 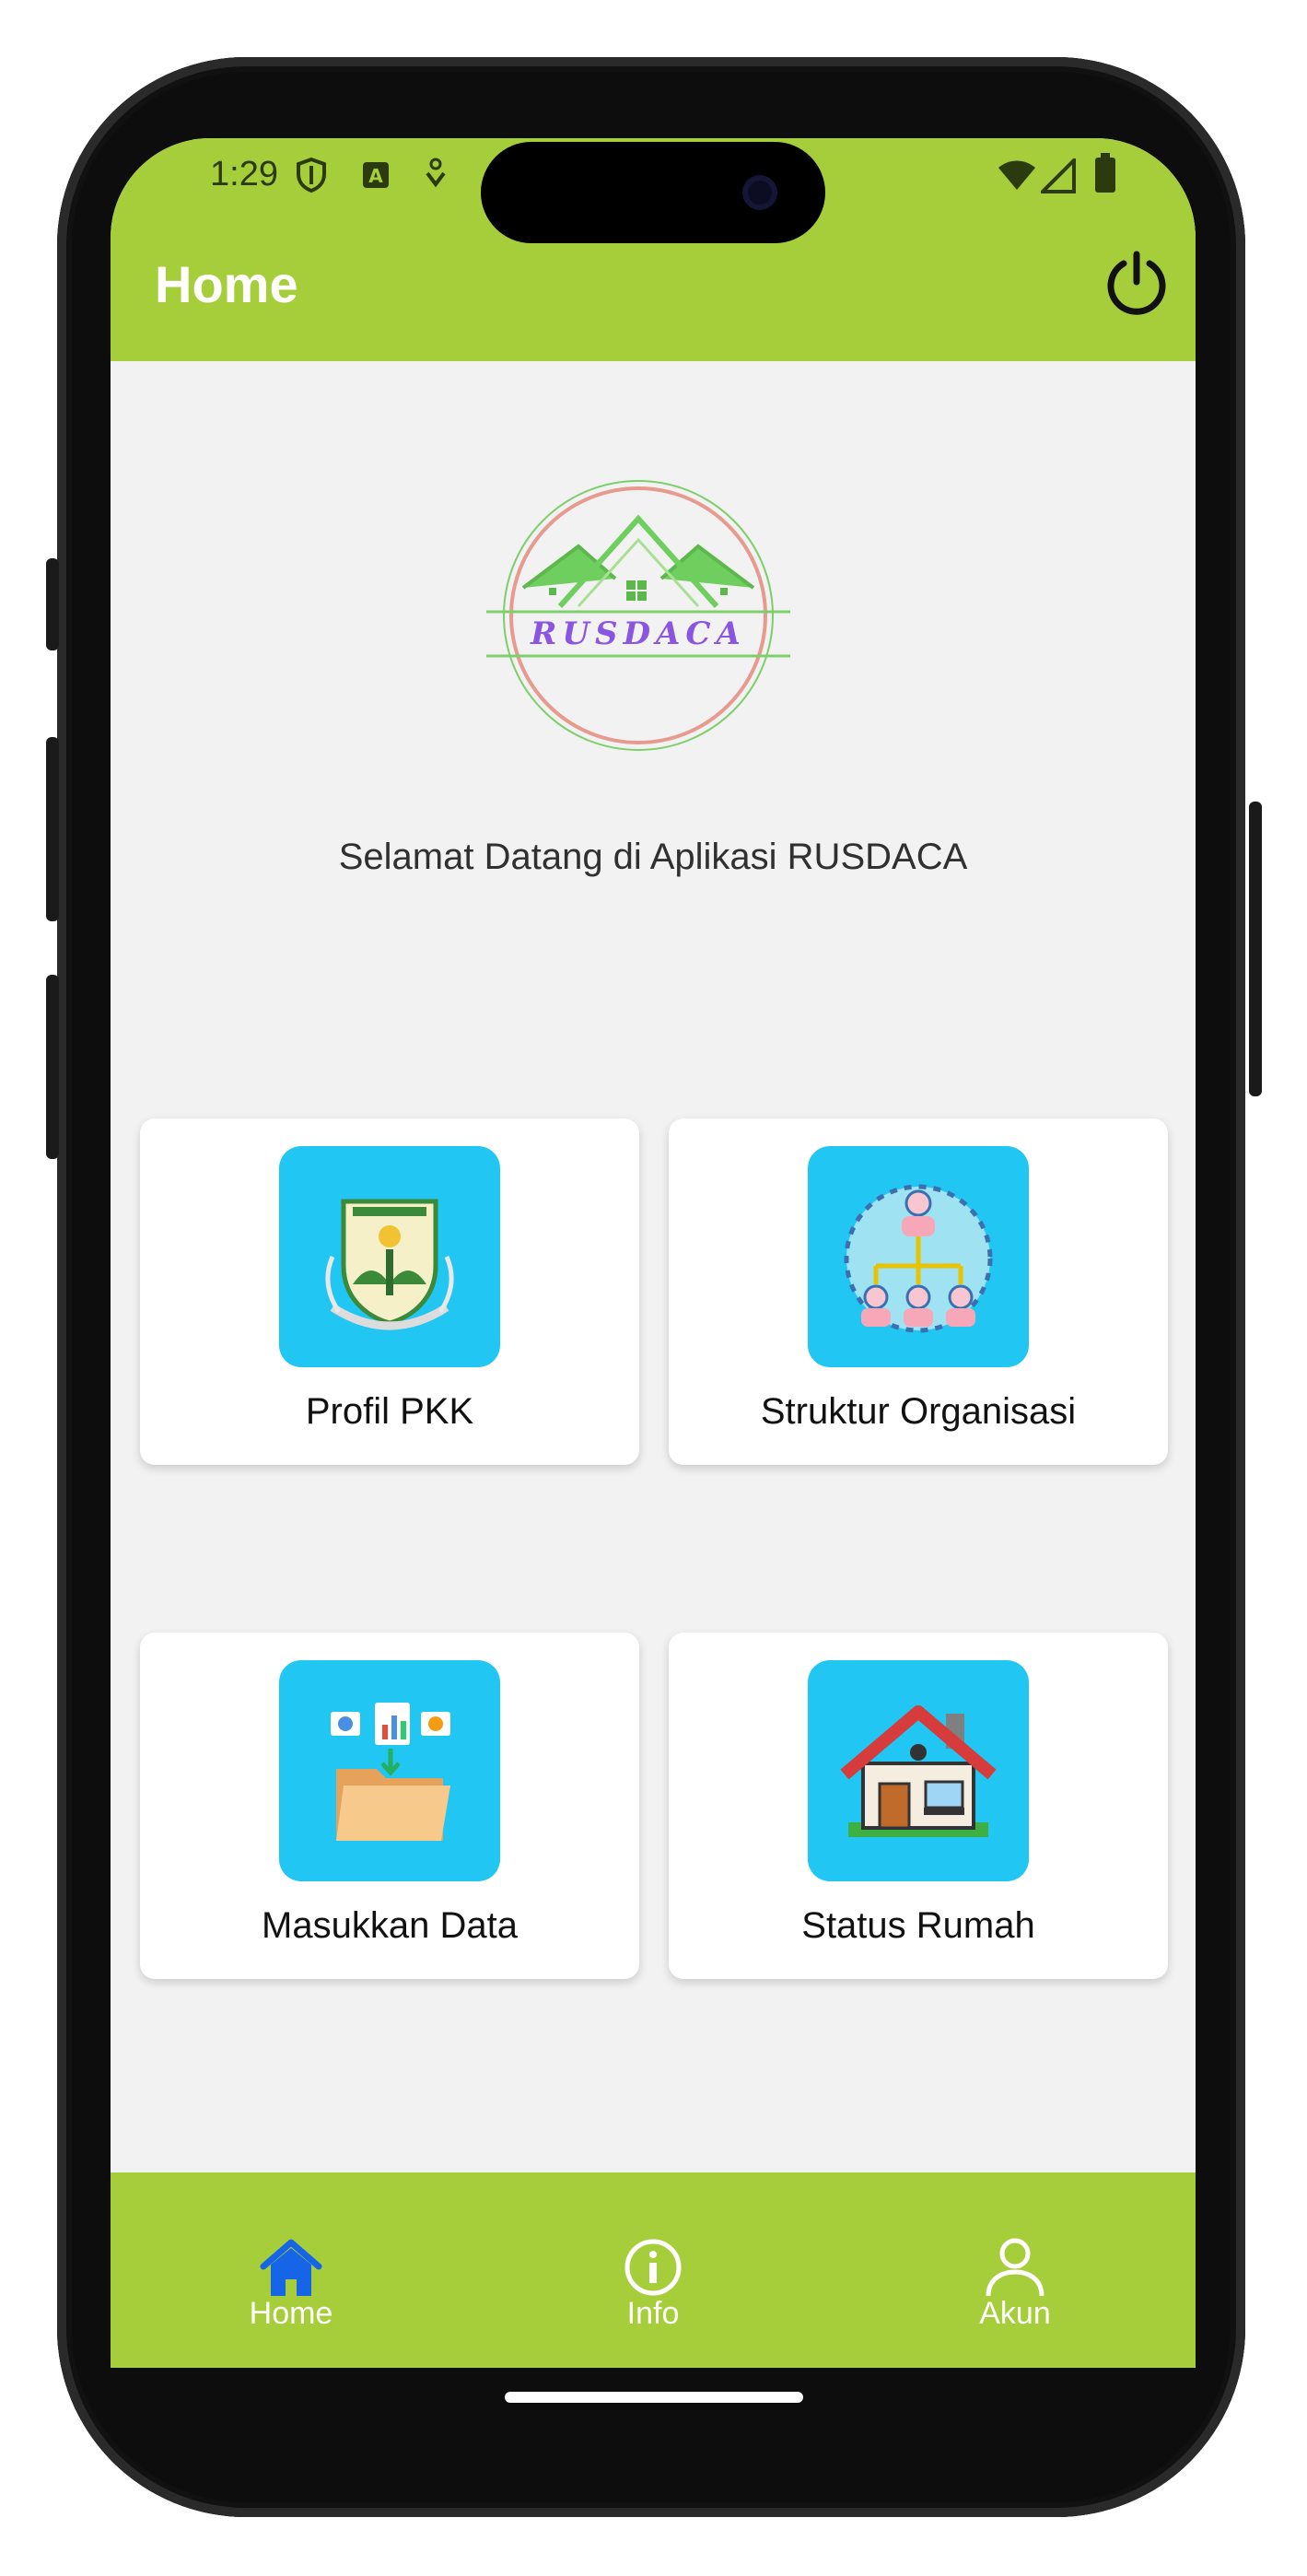 I want to click on rusdaca-logo: RUSDACA, so click(x=638, y=615).